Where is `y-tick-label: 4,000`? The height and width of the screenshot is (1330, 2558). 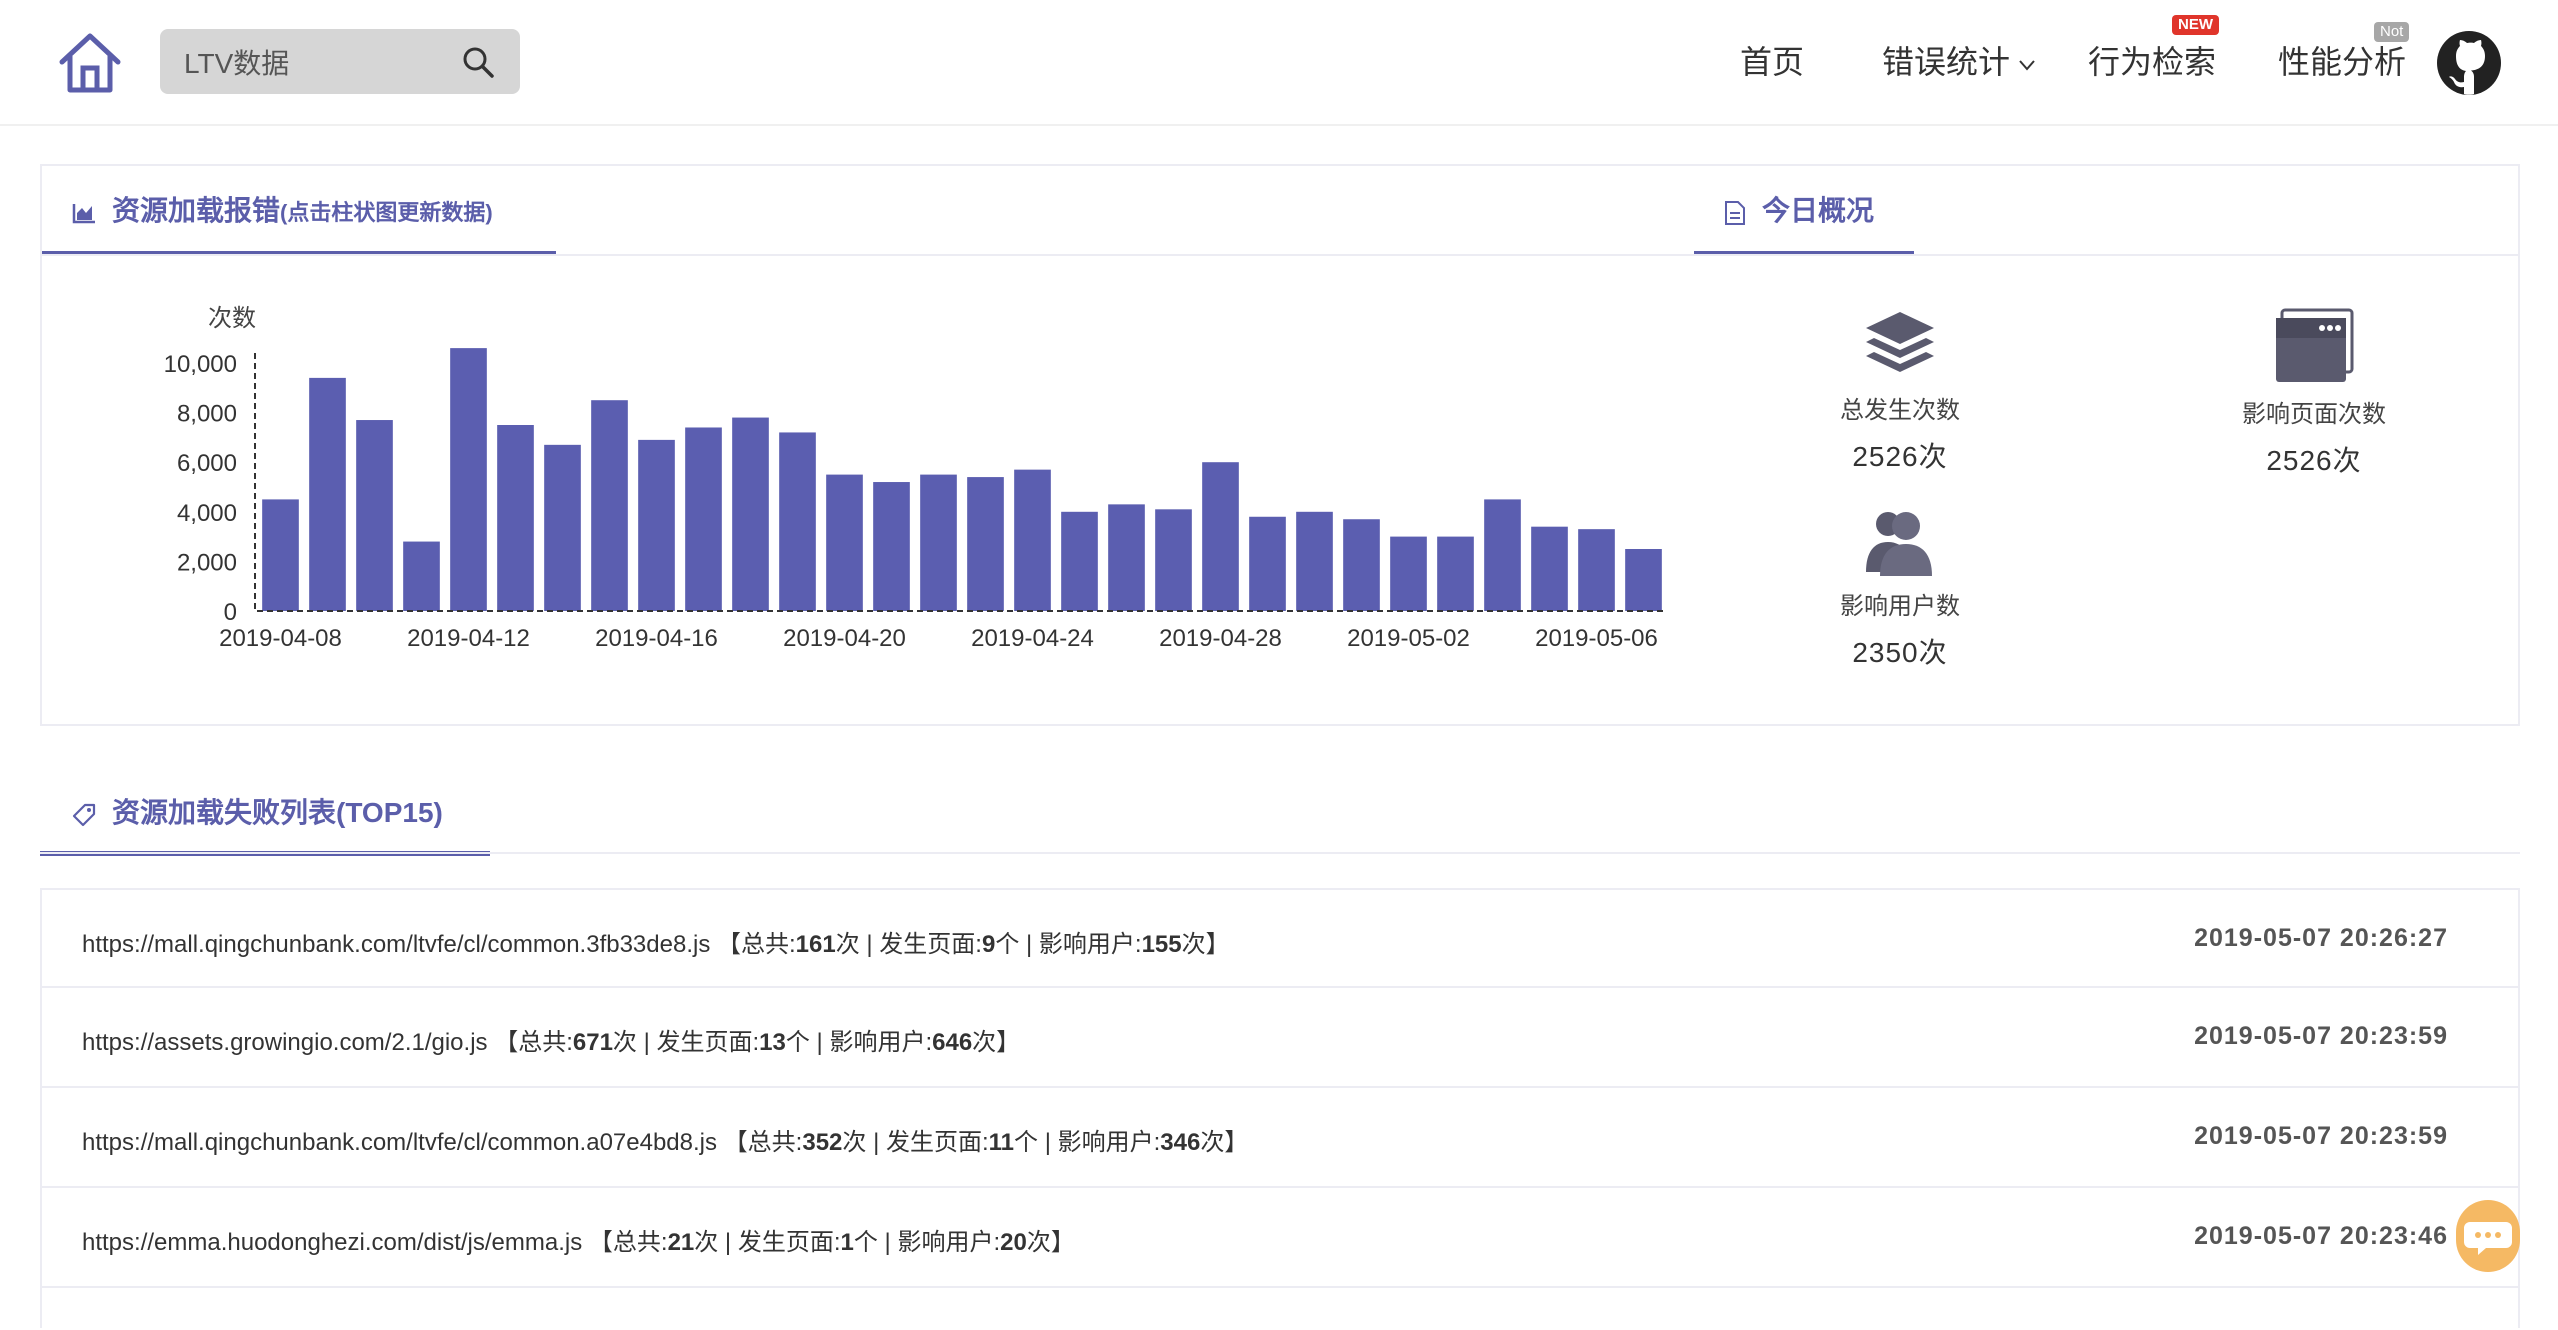
y-tick-label: 4,000 is located at coordinates (207, 513).